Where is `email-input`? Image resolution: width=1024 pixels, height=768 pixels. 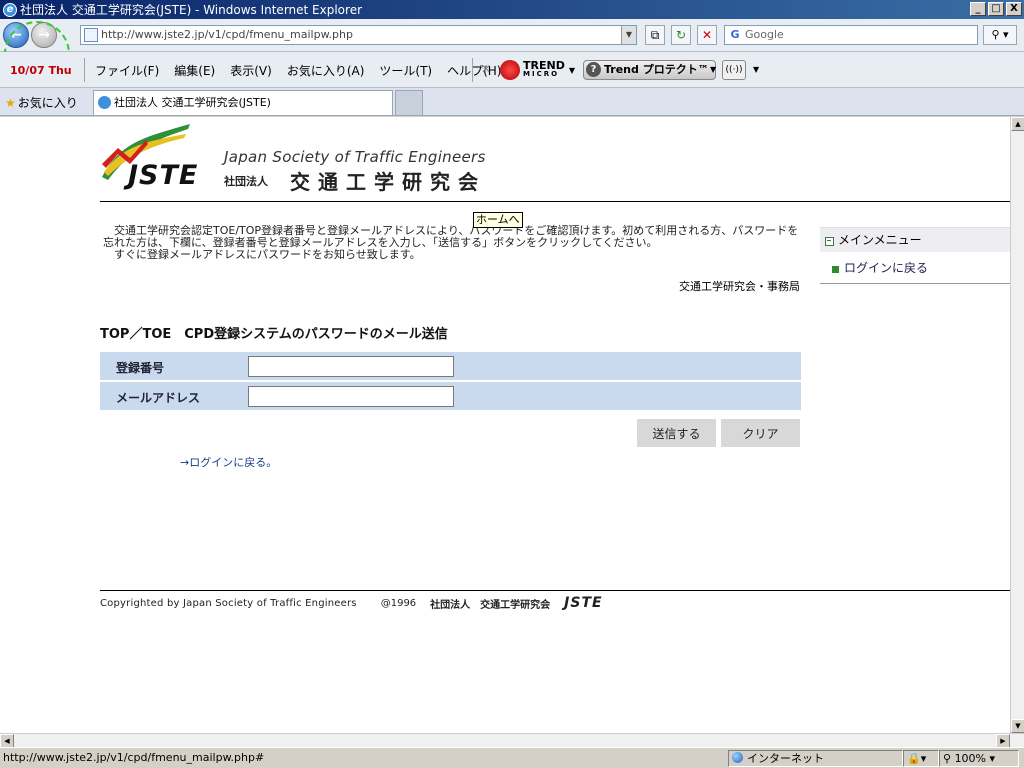 email-input is located at coordinates (351, 396).